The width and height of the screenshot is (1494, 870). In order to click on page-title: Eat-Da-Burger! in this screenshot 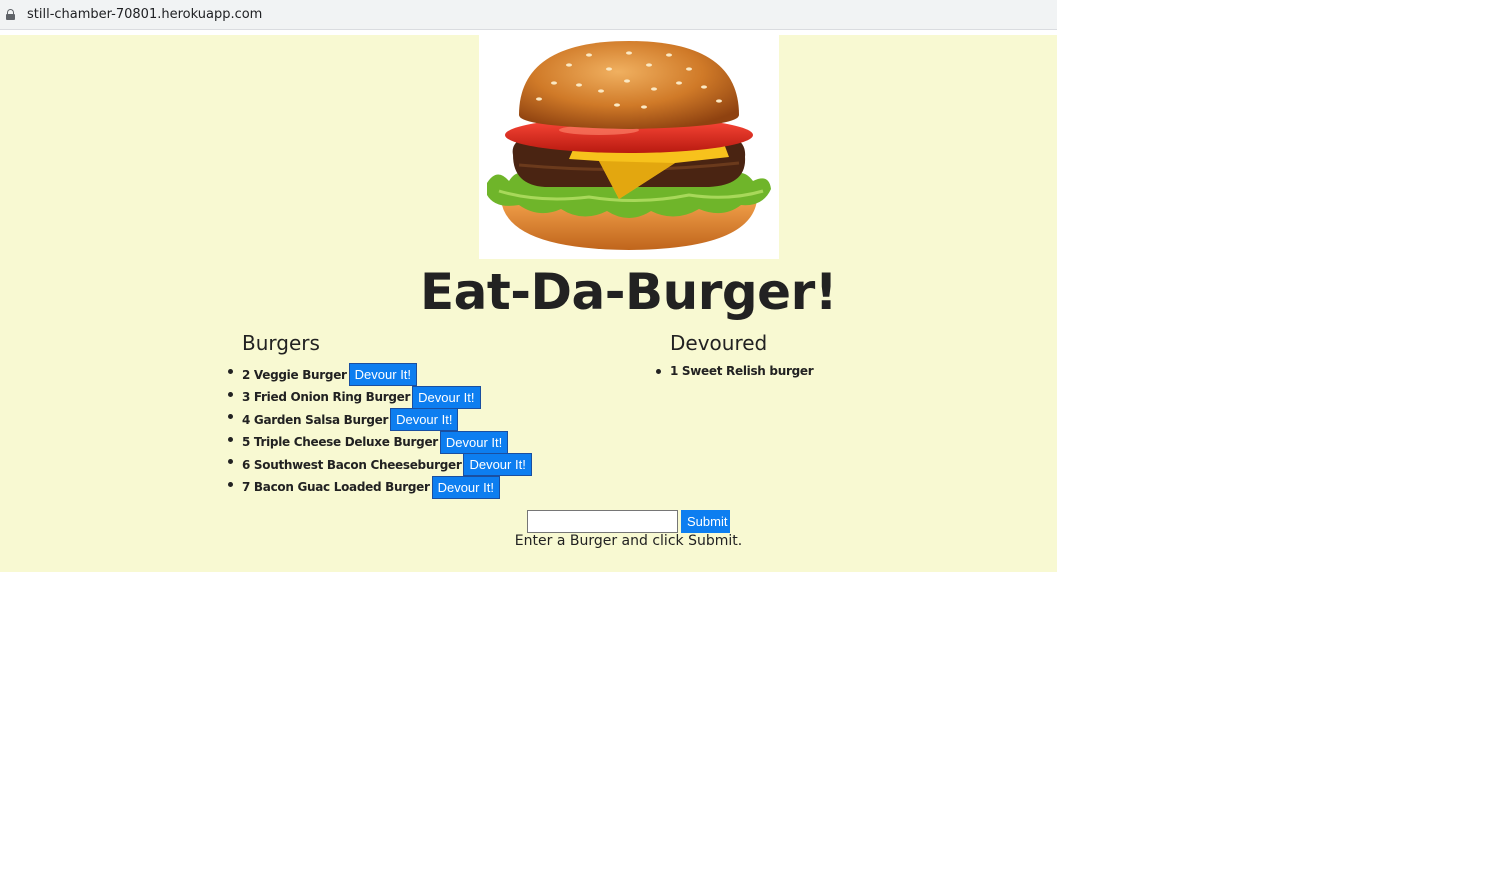, I will do `click(628, 292)`.